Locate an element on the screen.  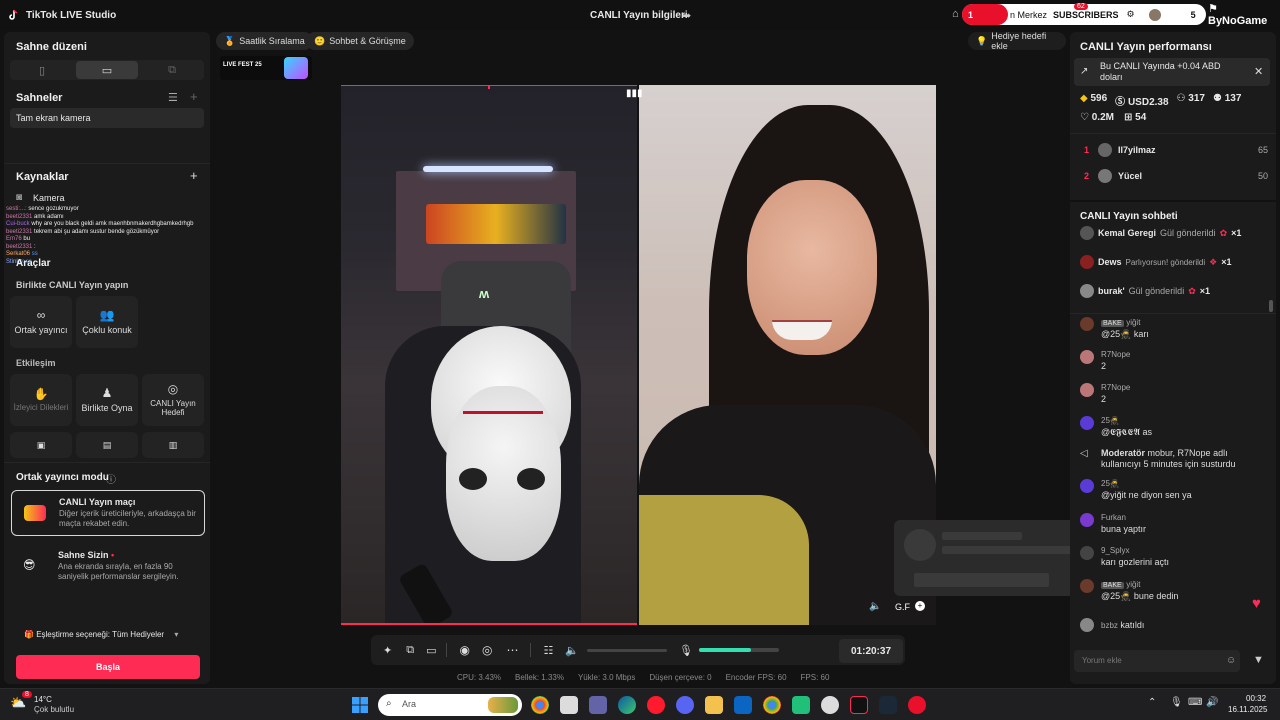
message-text: karı gozlerini açtı is located at coordinates (1135, 562).